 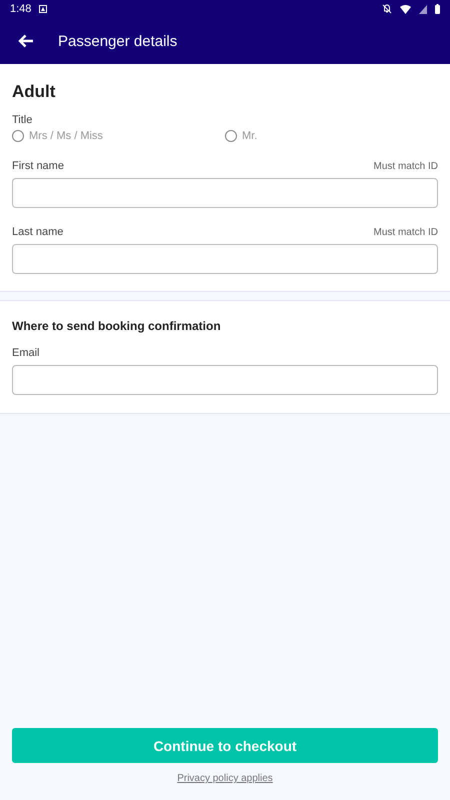 I want to click on section-heading: Where to send booking confirmation, so click(x=117, y=326).